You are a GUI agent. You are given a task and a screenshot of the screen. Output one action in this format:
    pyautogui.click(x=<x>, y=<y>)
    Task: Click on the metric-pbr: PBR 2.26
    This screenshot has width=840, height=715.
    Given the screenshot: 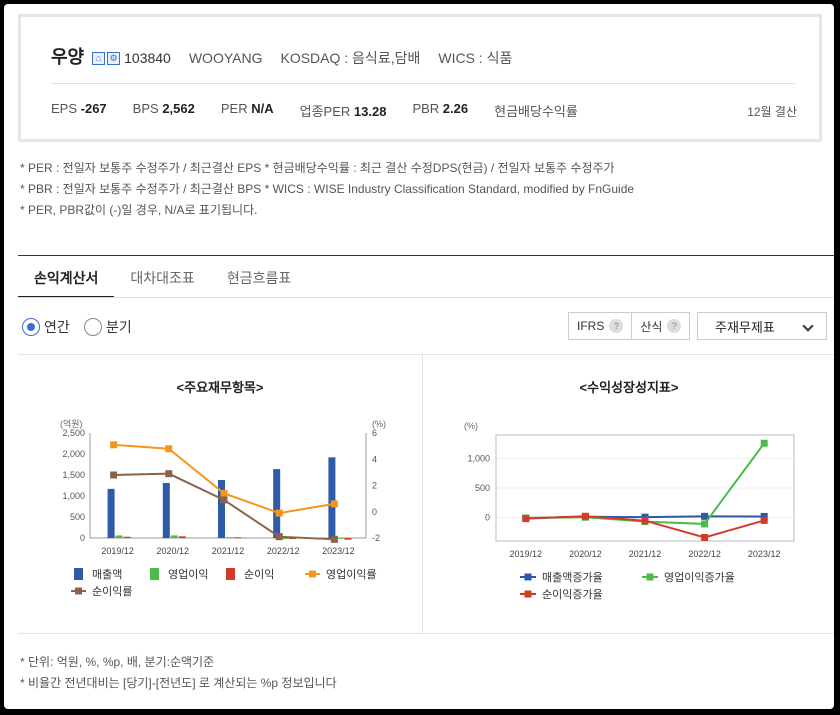 What is the action you would take?
    pyautogui.click(x=440, y=108)
    